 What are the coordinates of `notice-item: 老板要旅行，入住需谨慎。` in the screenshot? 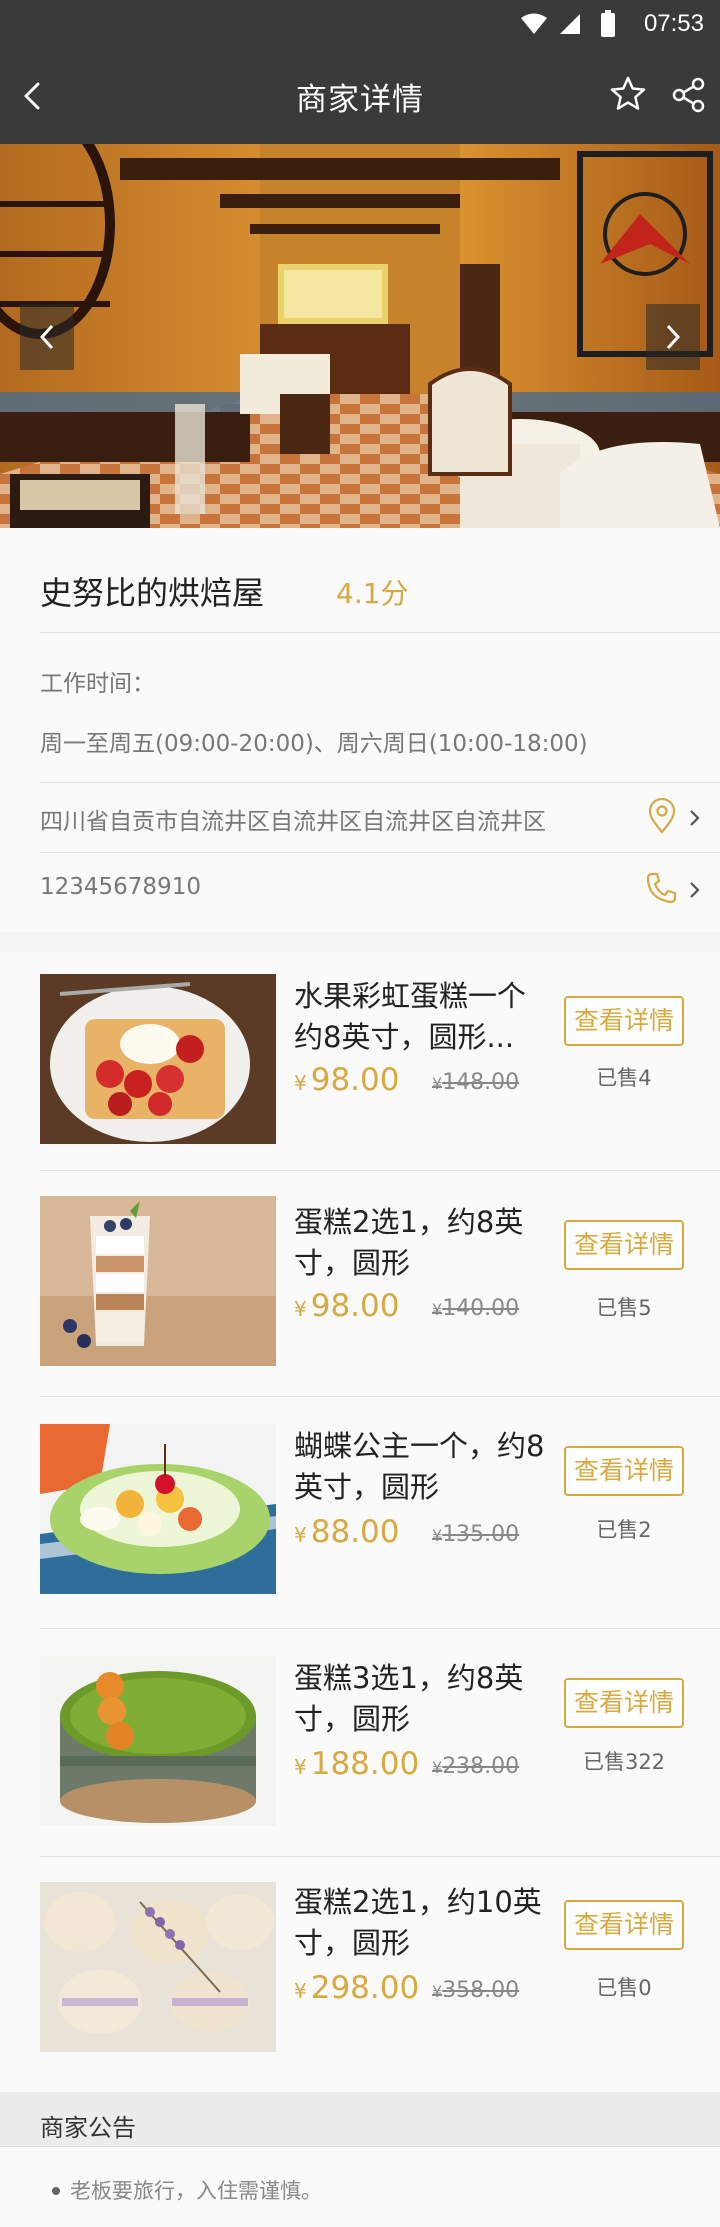 It's located at (196, 2191).